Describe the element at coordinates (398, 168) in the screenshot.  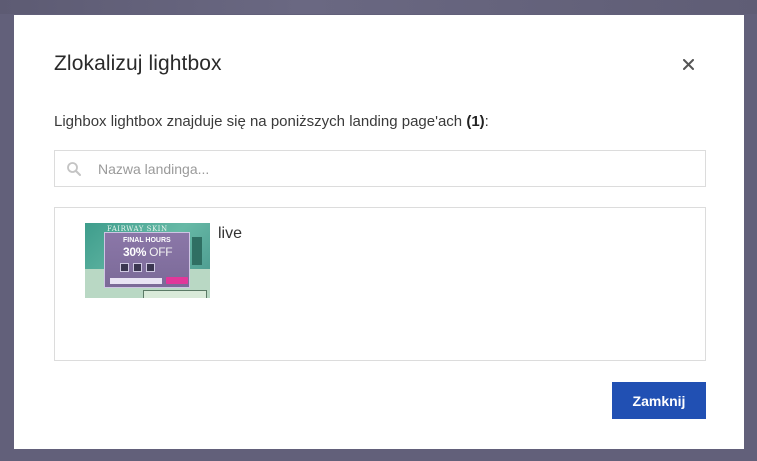
I see `search-input` at that location.